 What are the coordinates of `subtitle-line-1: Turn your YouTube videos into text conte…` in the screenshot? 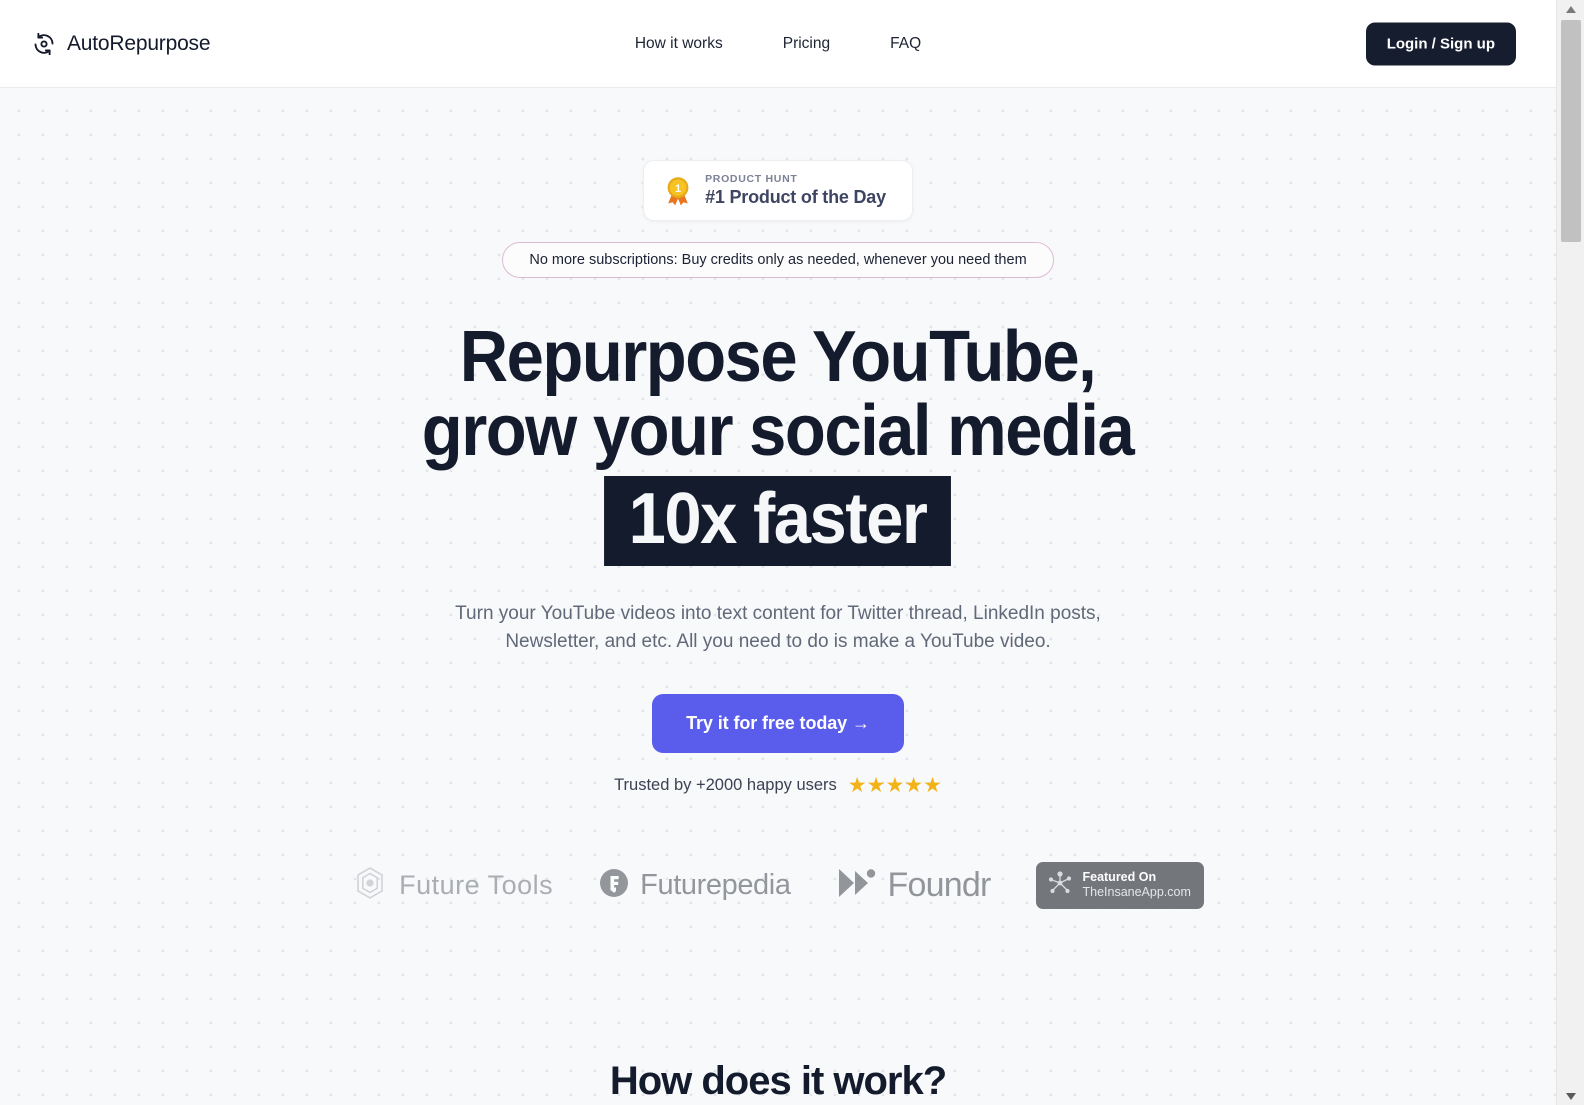 It's located at (778, 614).